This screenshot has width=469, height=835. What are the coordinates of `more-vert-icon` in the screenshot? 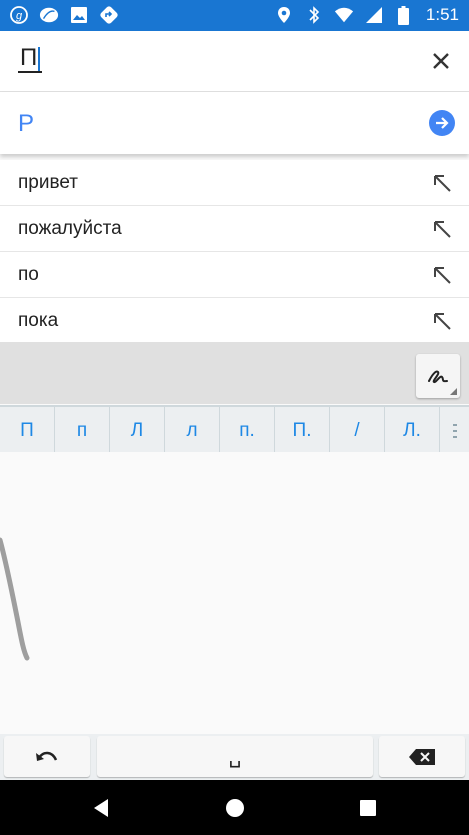 It's located at (454, 430).